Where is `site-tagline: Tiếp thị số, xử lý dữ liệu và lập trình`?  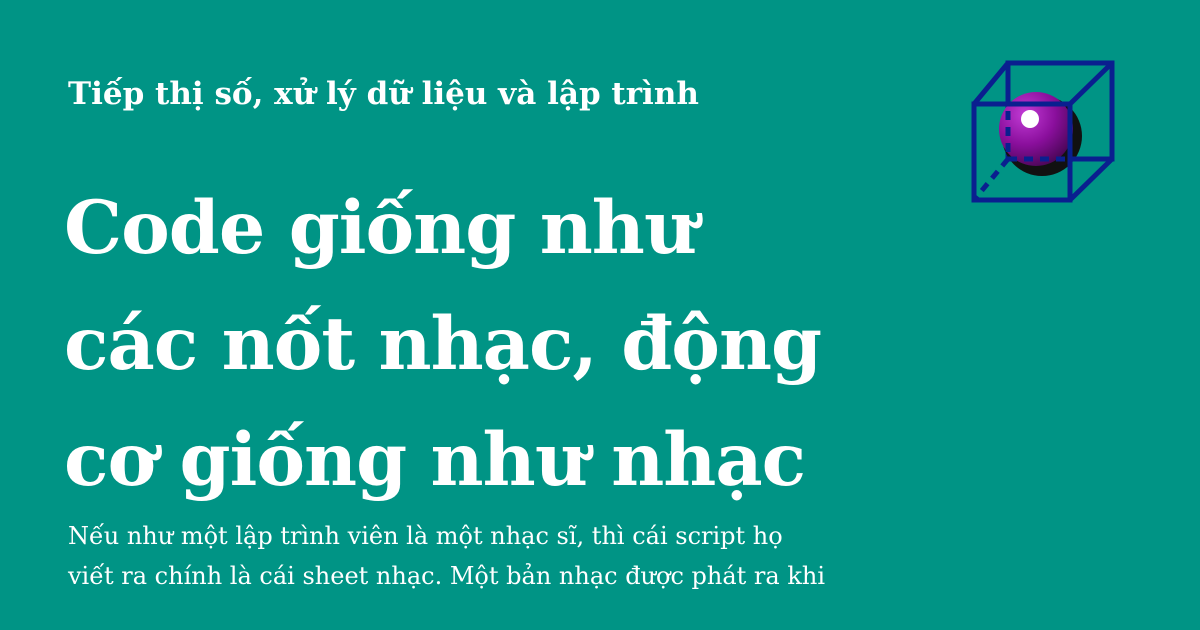 site-tagline: Tiếp thị số, xử lý dữ liệu và lập trình is located at coordinates (383, 94).